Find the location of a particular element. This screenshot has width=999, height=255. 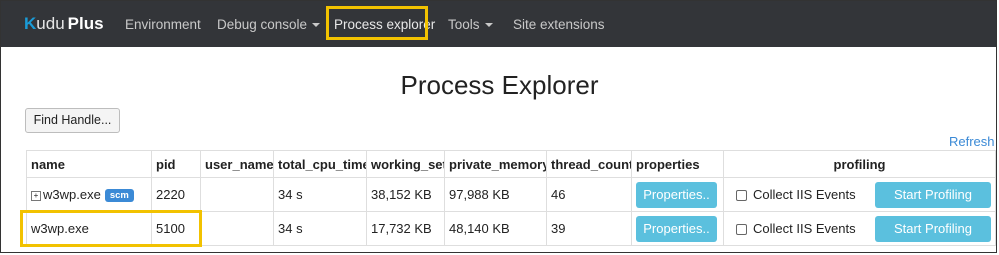

nav-environment: Environment is located at coordinates (163, 24).